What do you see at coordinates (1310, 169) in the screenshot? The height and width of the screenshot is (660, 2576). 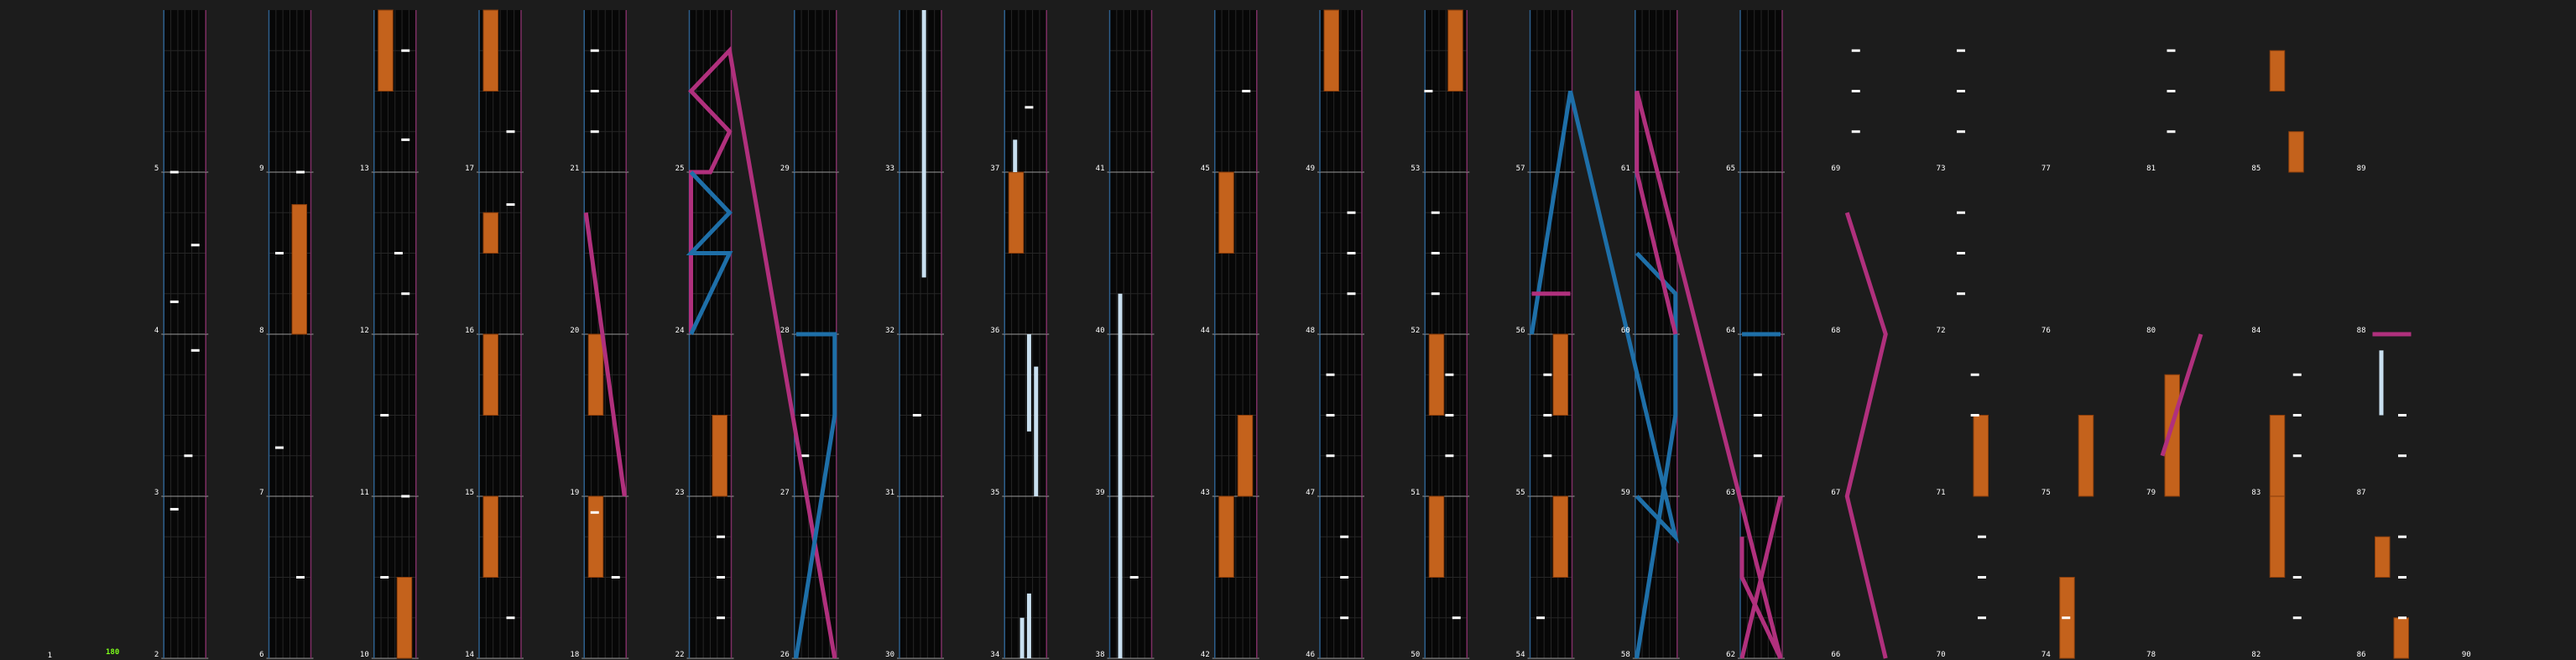 I see `measure-label: 49` at bounding box center [1310, 169].